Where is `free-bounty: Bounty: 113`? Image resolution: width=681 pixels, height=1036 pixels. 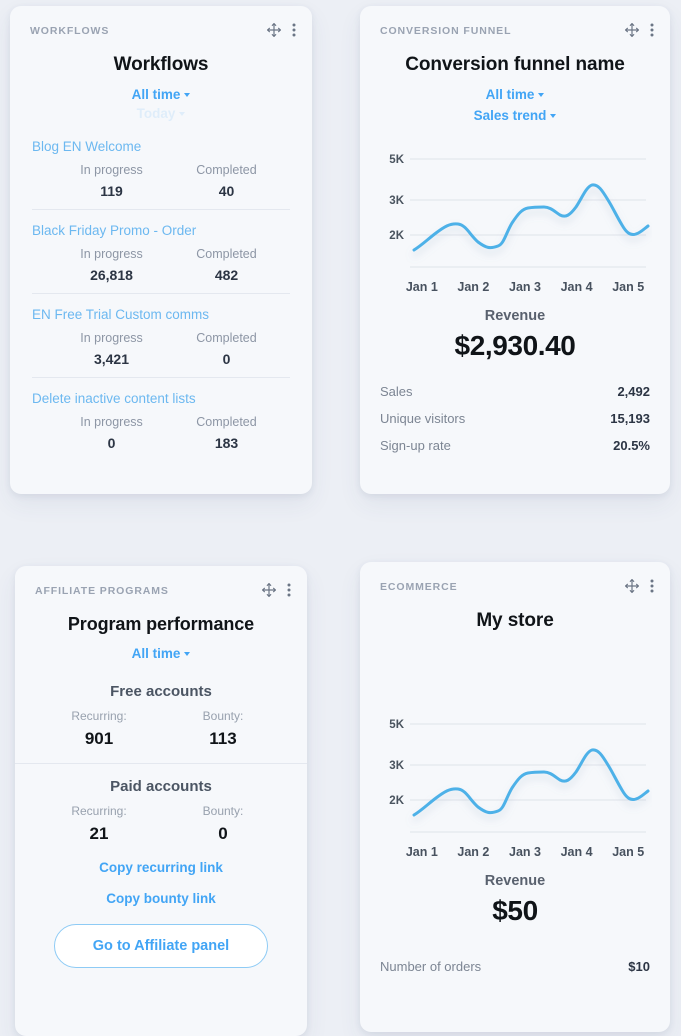 free-bounty: Bounty: 113 is located at coordinates (223, 729).